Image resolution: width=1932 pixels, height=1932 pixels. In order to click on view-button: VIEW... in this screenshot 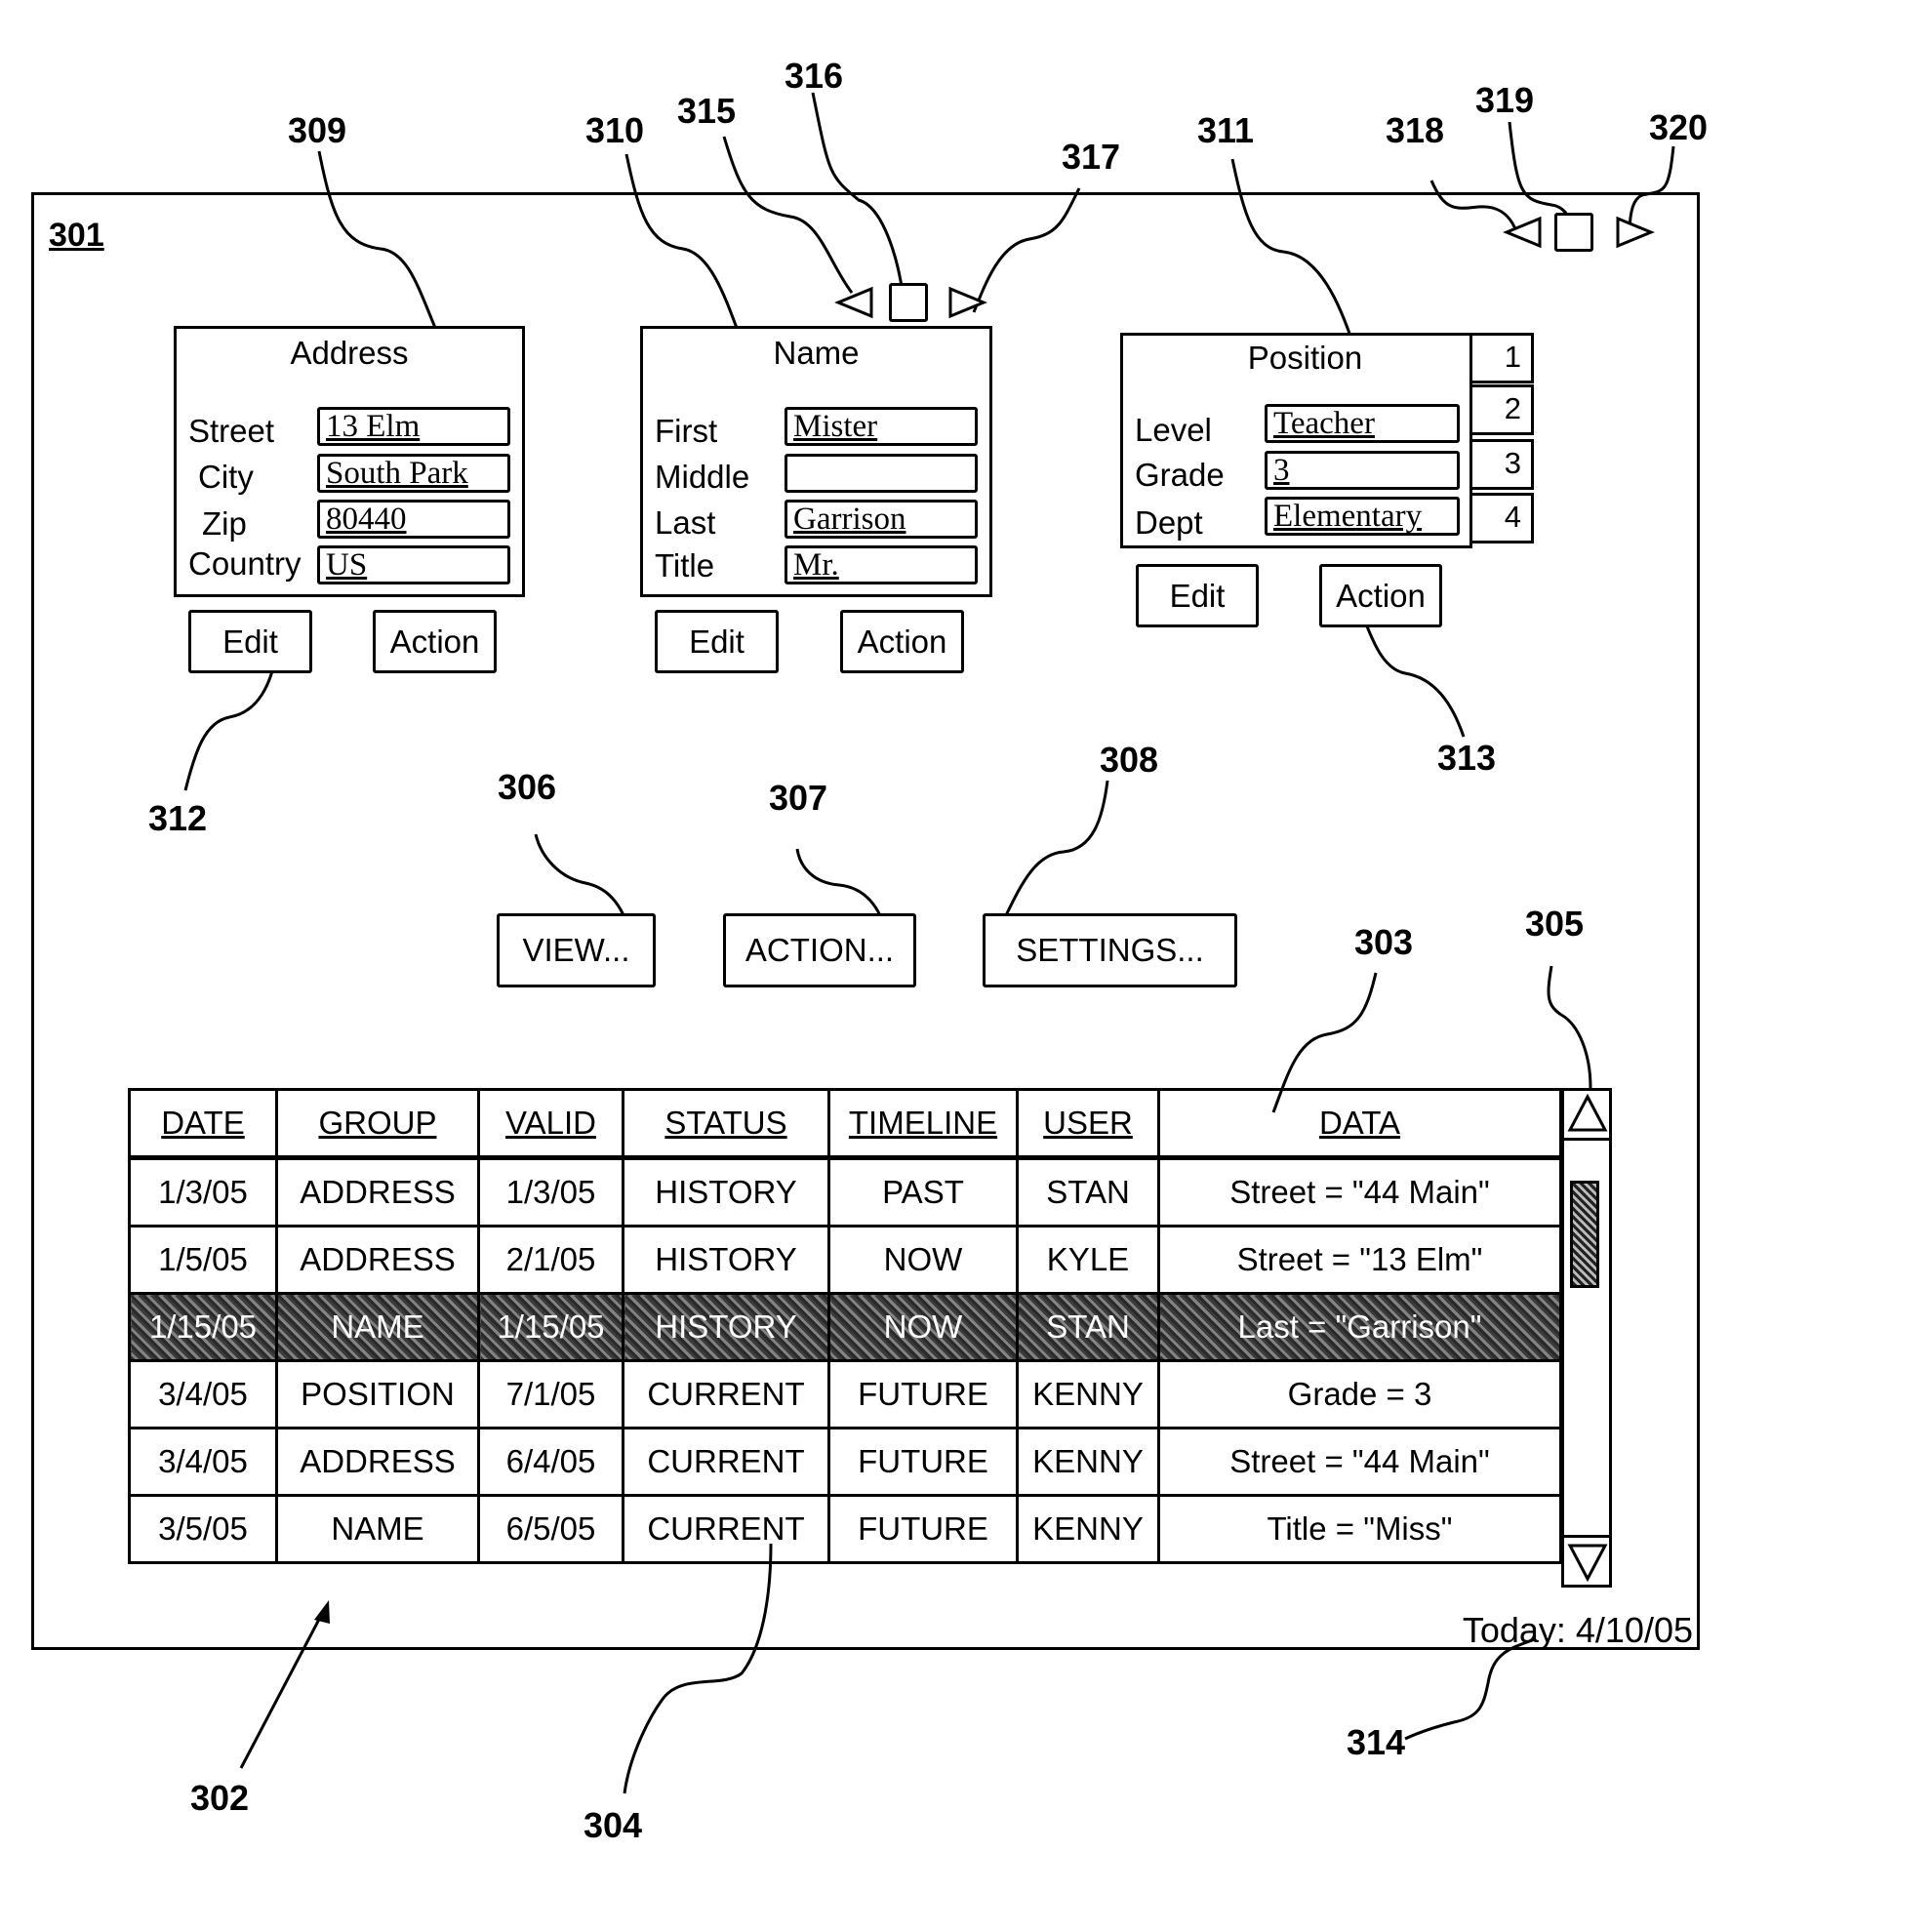, I will do `click(576, 950)`.